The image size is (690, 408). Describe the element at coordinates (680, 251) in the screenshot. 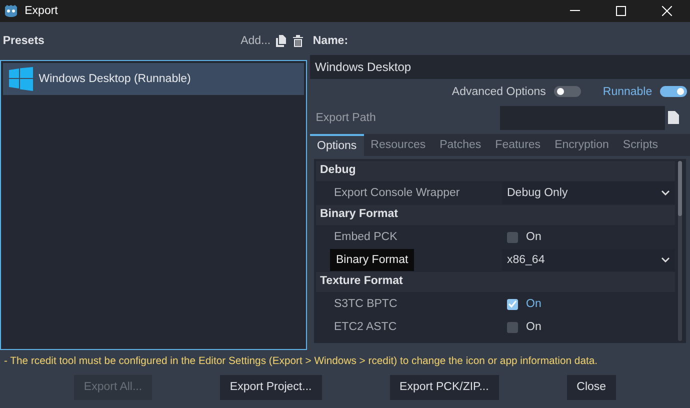

I see `scrollbar` at that location.